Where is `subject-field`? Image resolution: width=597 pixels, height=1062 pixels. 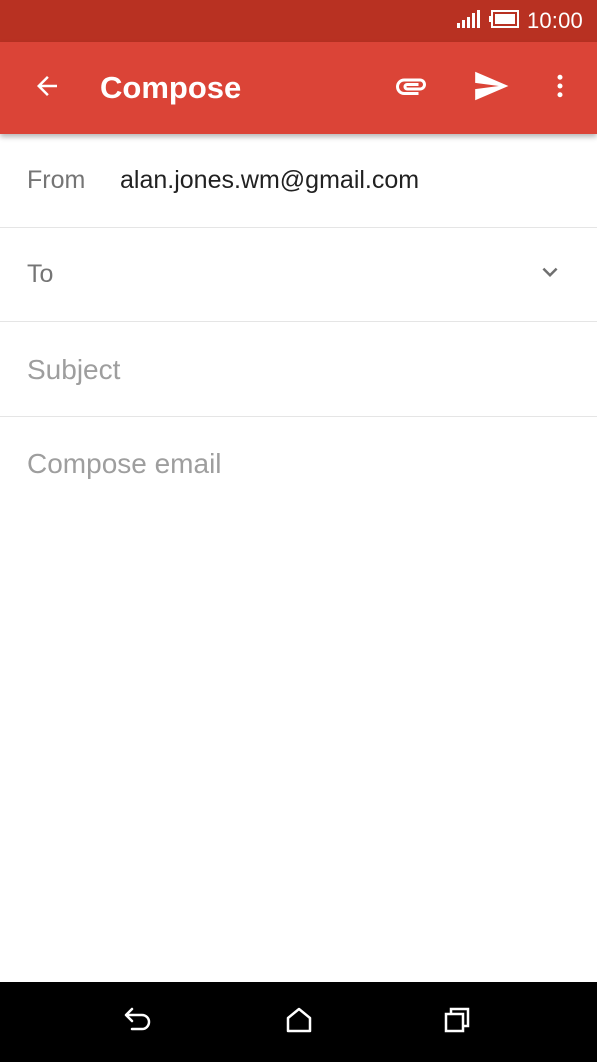
subject-field is located at coordinates (297, 370).